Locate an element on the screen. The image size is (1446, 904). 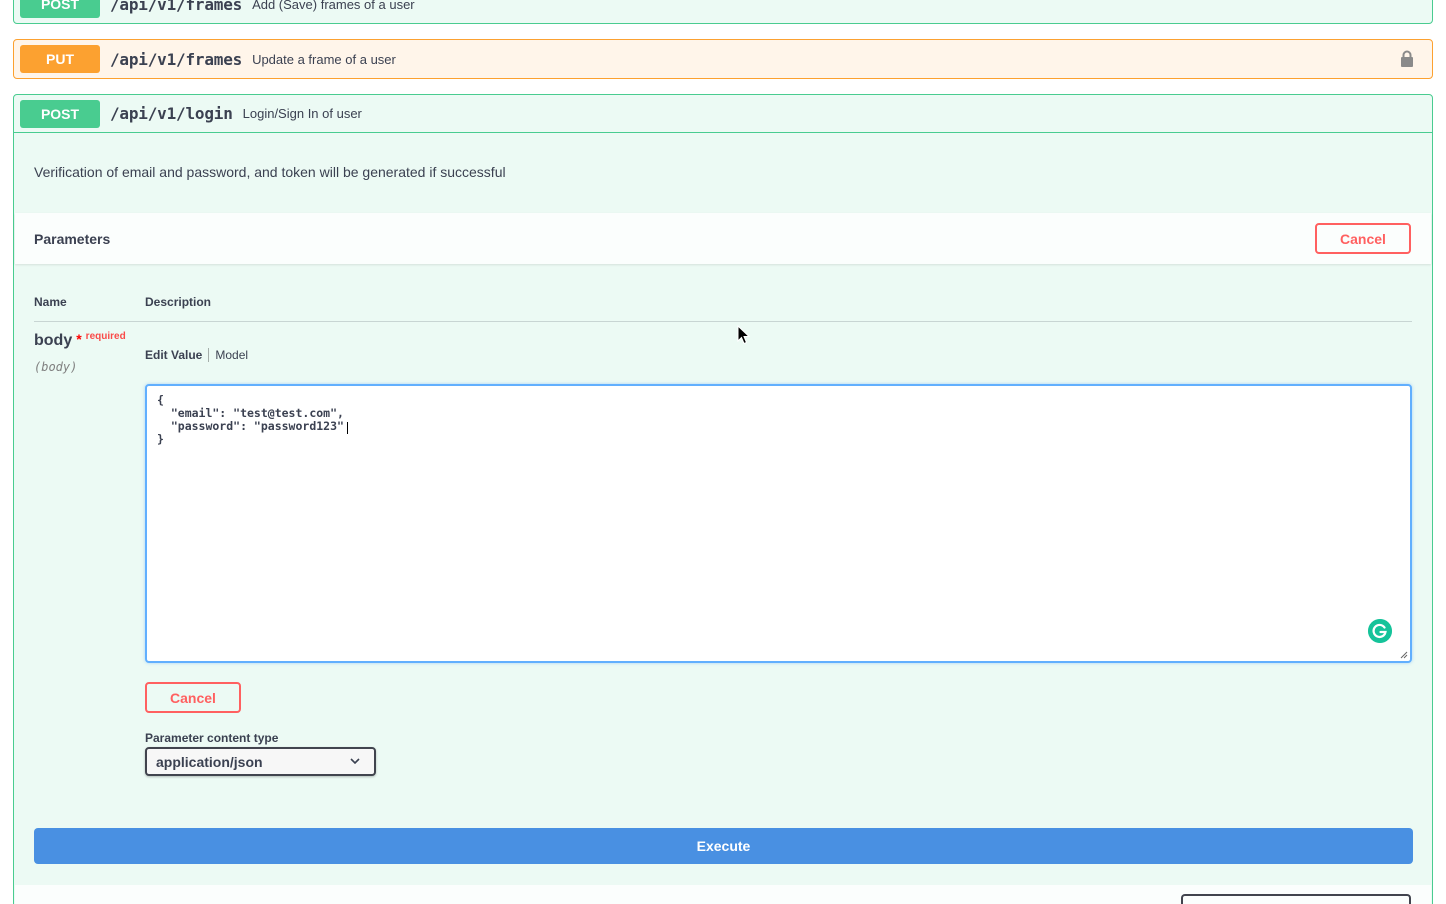
tab-model: Model is located at coordinates (231, 355).